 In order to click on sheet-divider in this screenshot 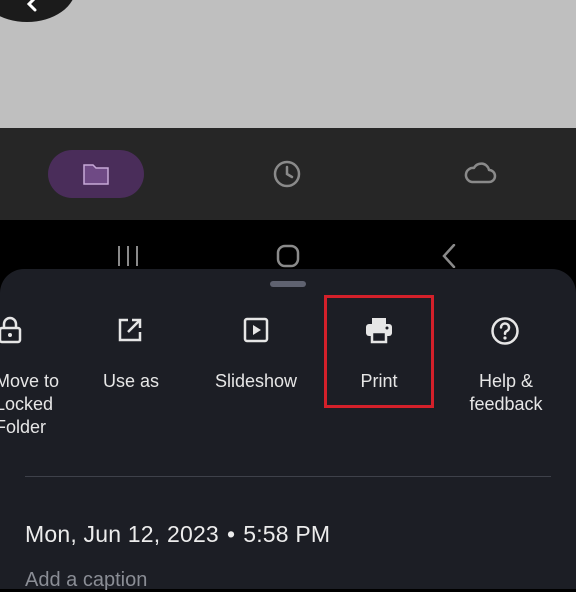, I will do `click(288, 476)`.